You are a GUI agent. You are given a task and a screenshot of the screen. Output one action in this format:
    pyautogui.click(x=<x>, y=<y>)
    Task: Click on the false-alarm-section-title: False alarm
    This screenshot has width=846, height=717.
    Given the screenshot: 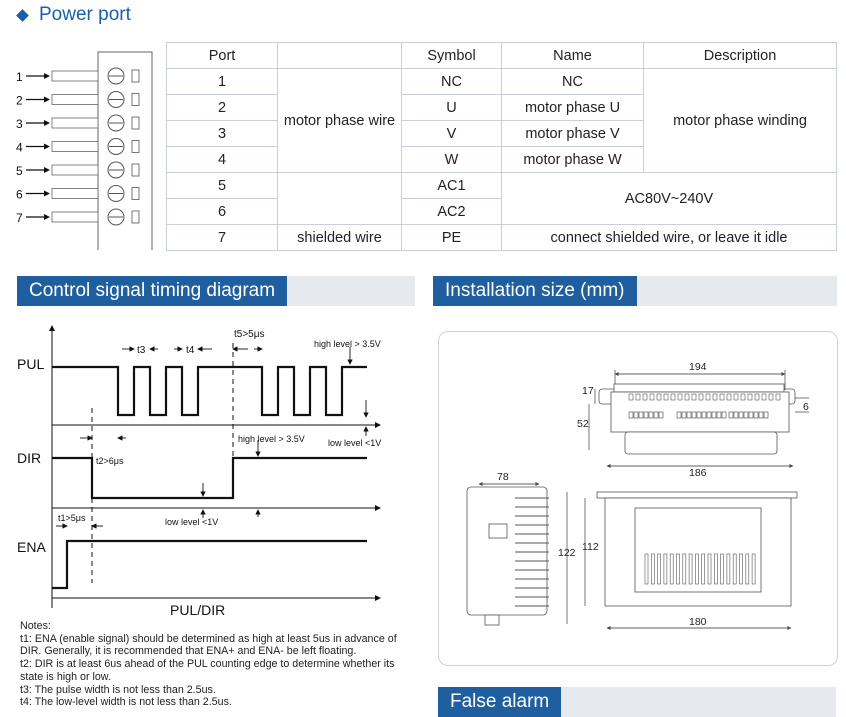 What is the action you would take?
    pyautogui.click(x=500, y=702)
    